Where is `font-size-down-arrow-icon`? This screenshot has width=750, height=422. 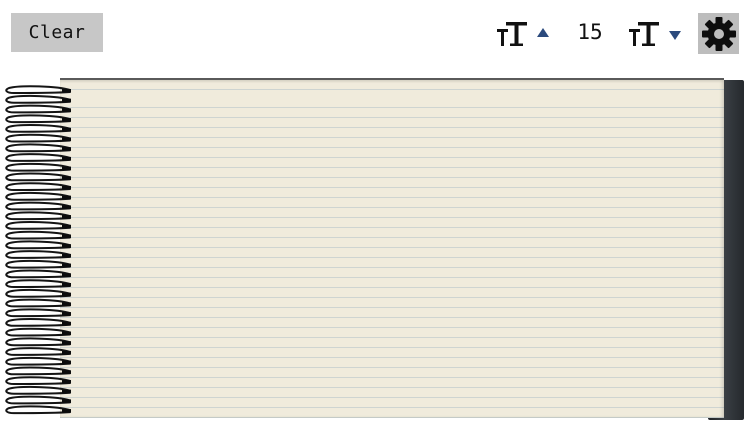
font-size-down-arrow-icon is located at coordinates (675, 35).